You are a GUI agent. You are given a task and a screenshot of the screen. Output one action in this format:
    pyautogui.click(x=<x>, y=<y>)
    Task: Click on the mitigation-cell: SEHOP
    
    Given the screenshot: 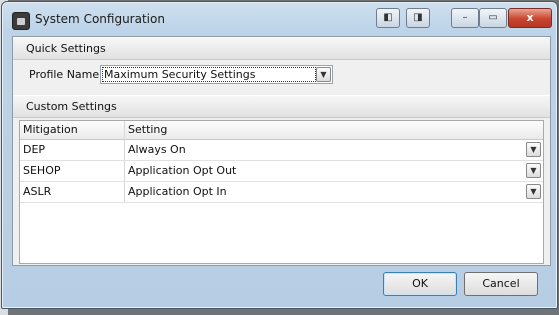 What is the action you would take?
    pyautogui.click(x=42, y=170)
    